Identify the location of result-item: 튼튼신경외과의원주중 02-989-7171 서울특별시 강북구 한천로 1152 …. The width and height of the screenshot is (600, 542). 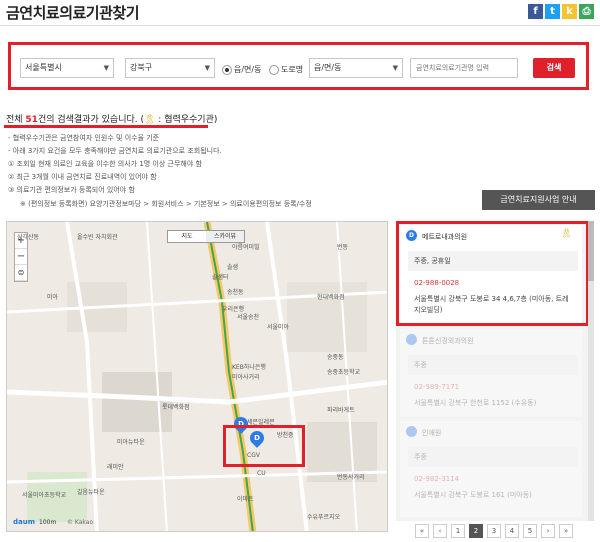
(491, 373).